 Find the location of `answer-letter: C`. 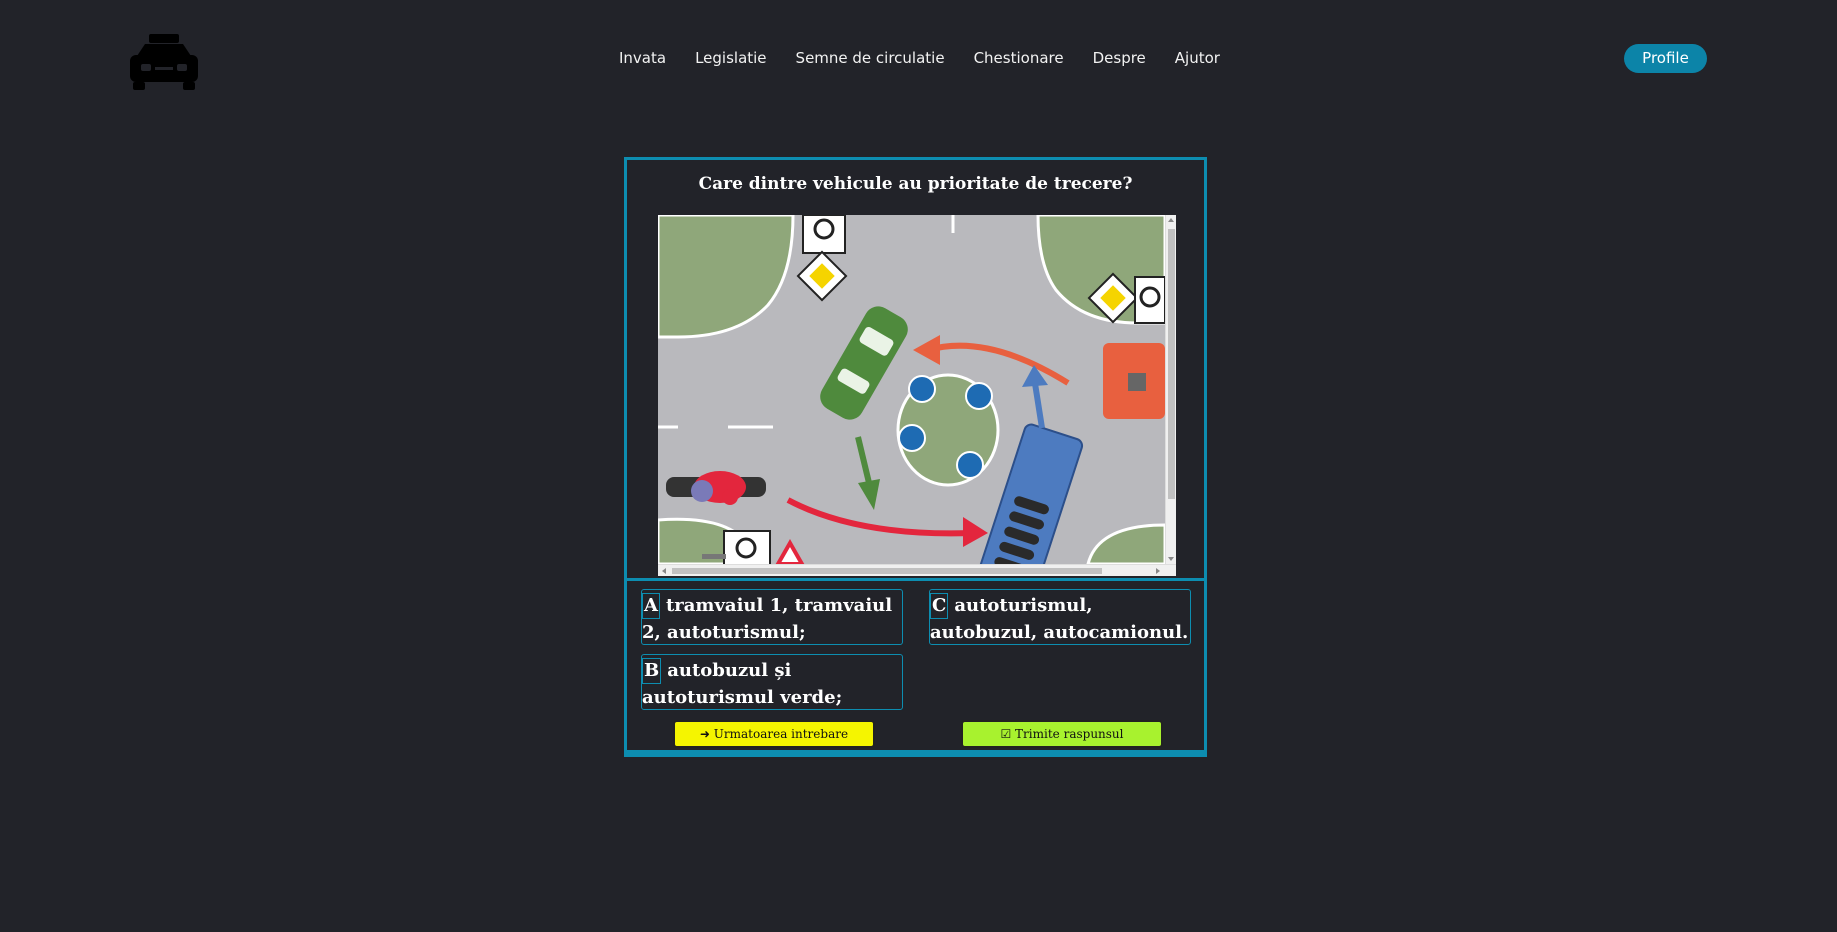

answer-letter: C is located at coordinates (939, 606).